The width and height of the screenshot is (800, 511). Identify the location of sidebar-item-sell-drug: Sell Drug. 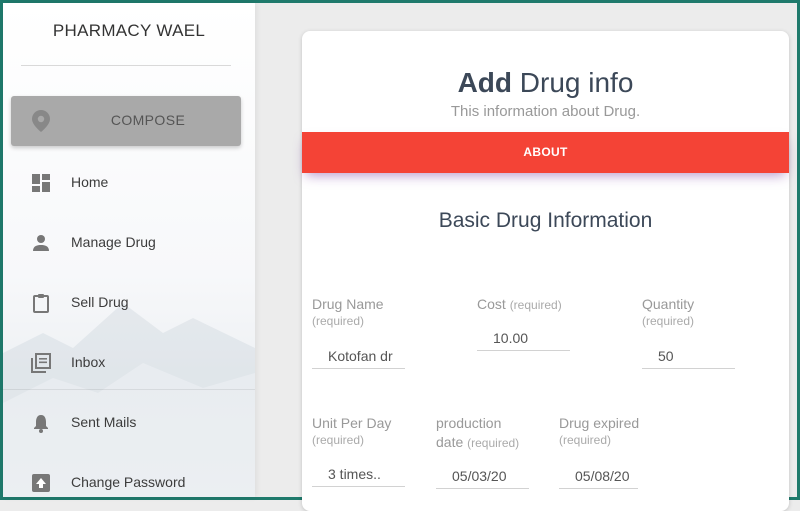
(129, 303).